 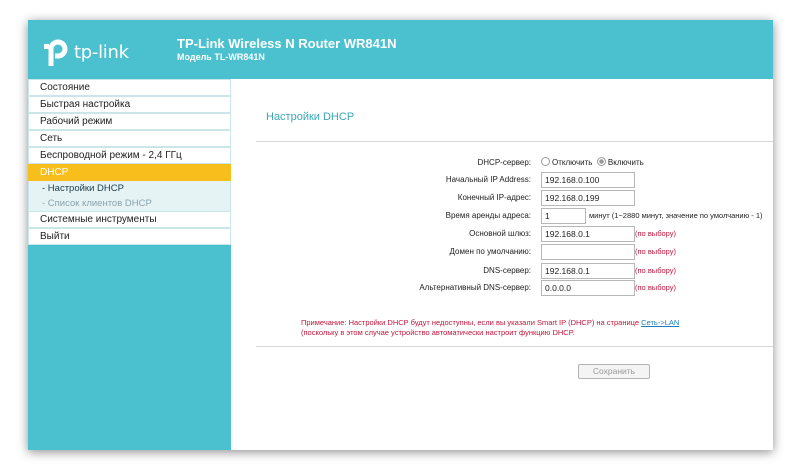 I want to click on tp-link-logo: tp-link, so click(x=87, y=51).